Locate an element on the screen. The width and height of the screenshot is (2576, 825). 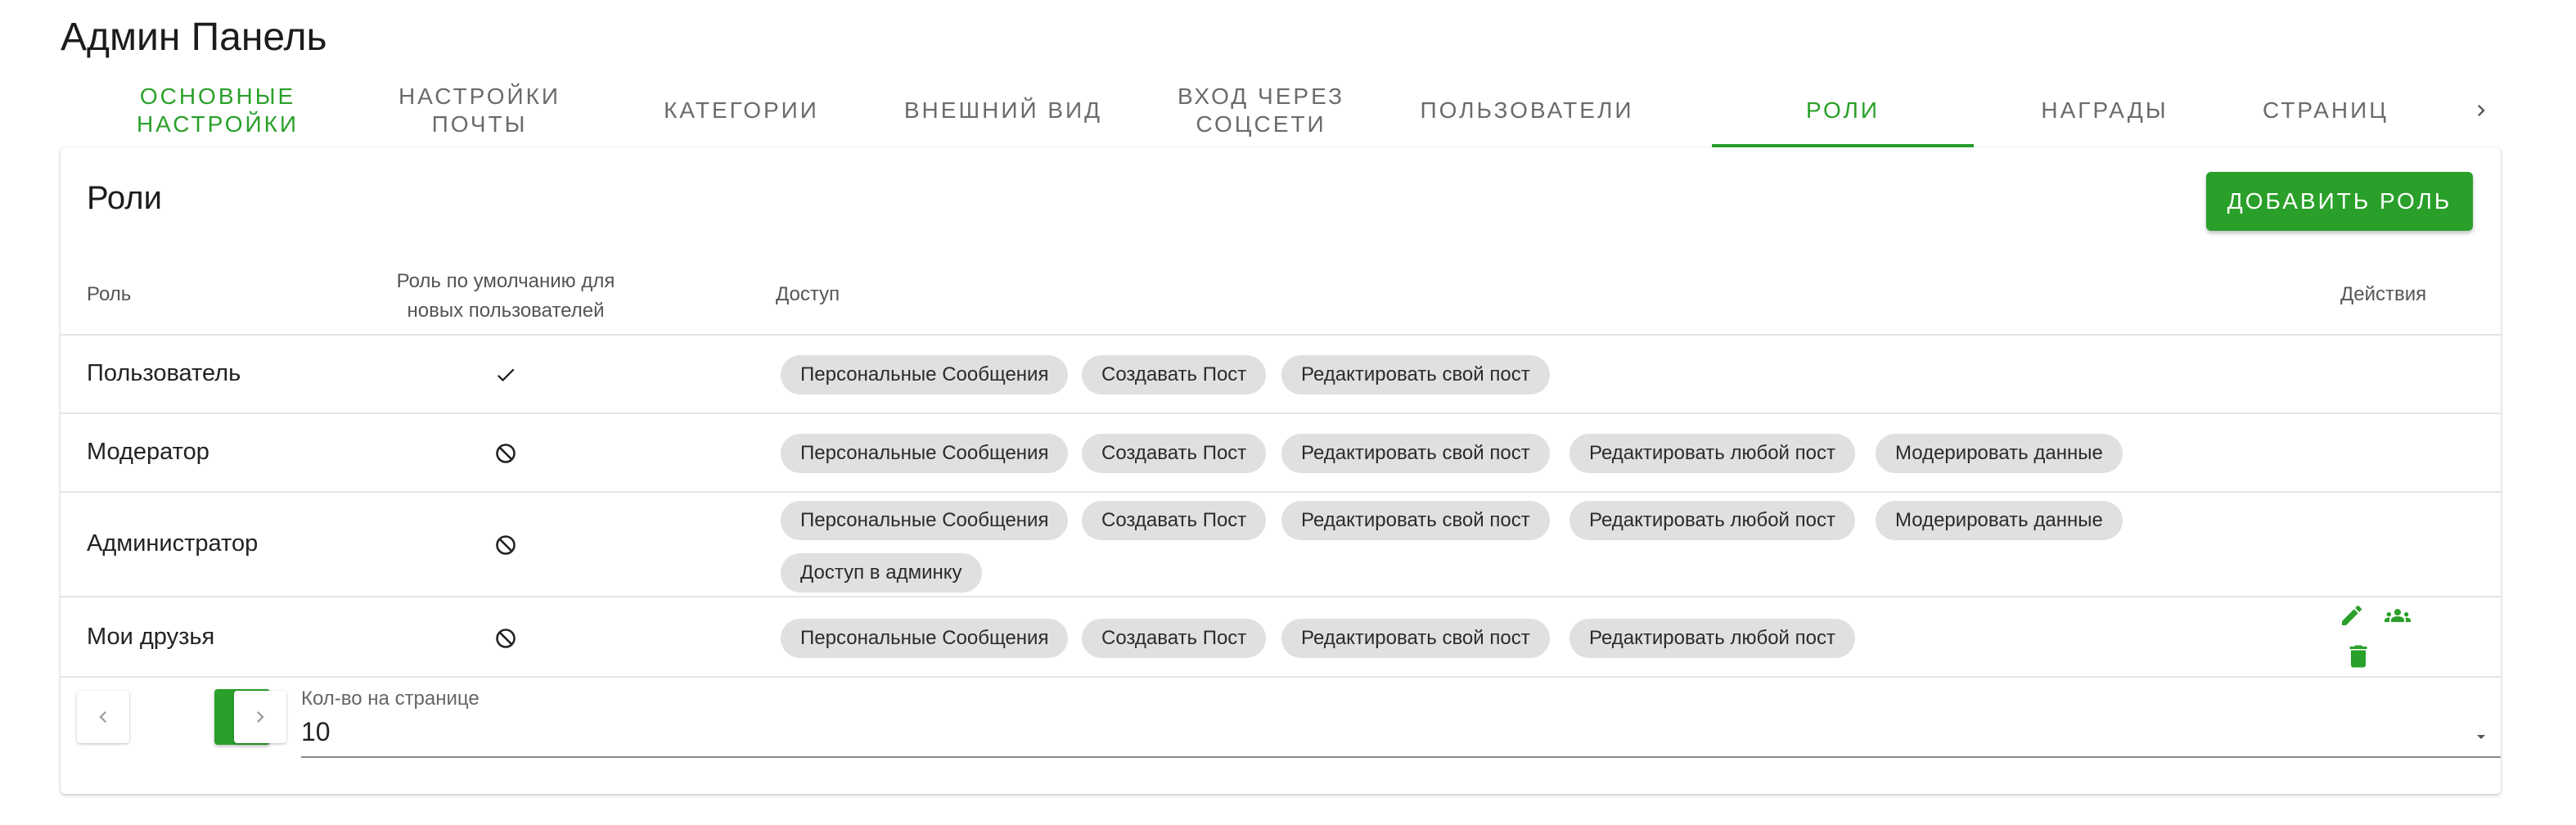
next-page-button is located at coordinates (260, 717).